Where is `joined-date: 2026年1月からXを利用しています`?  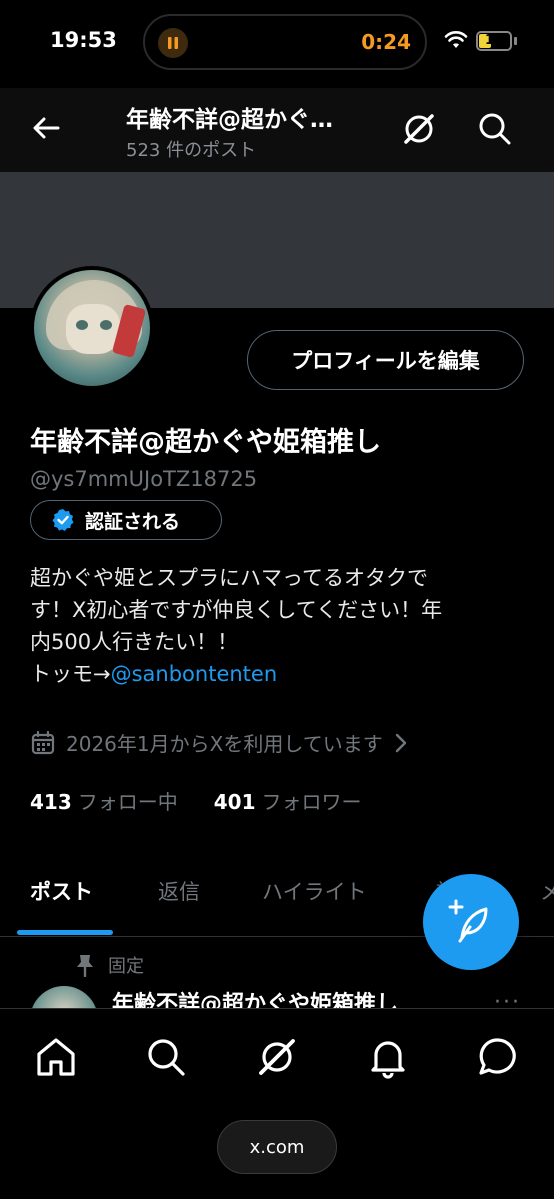
joined-date: 2026年1月からXを利用しています is located at coordinates (219, 742).